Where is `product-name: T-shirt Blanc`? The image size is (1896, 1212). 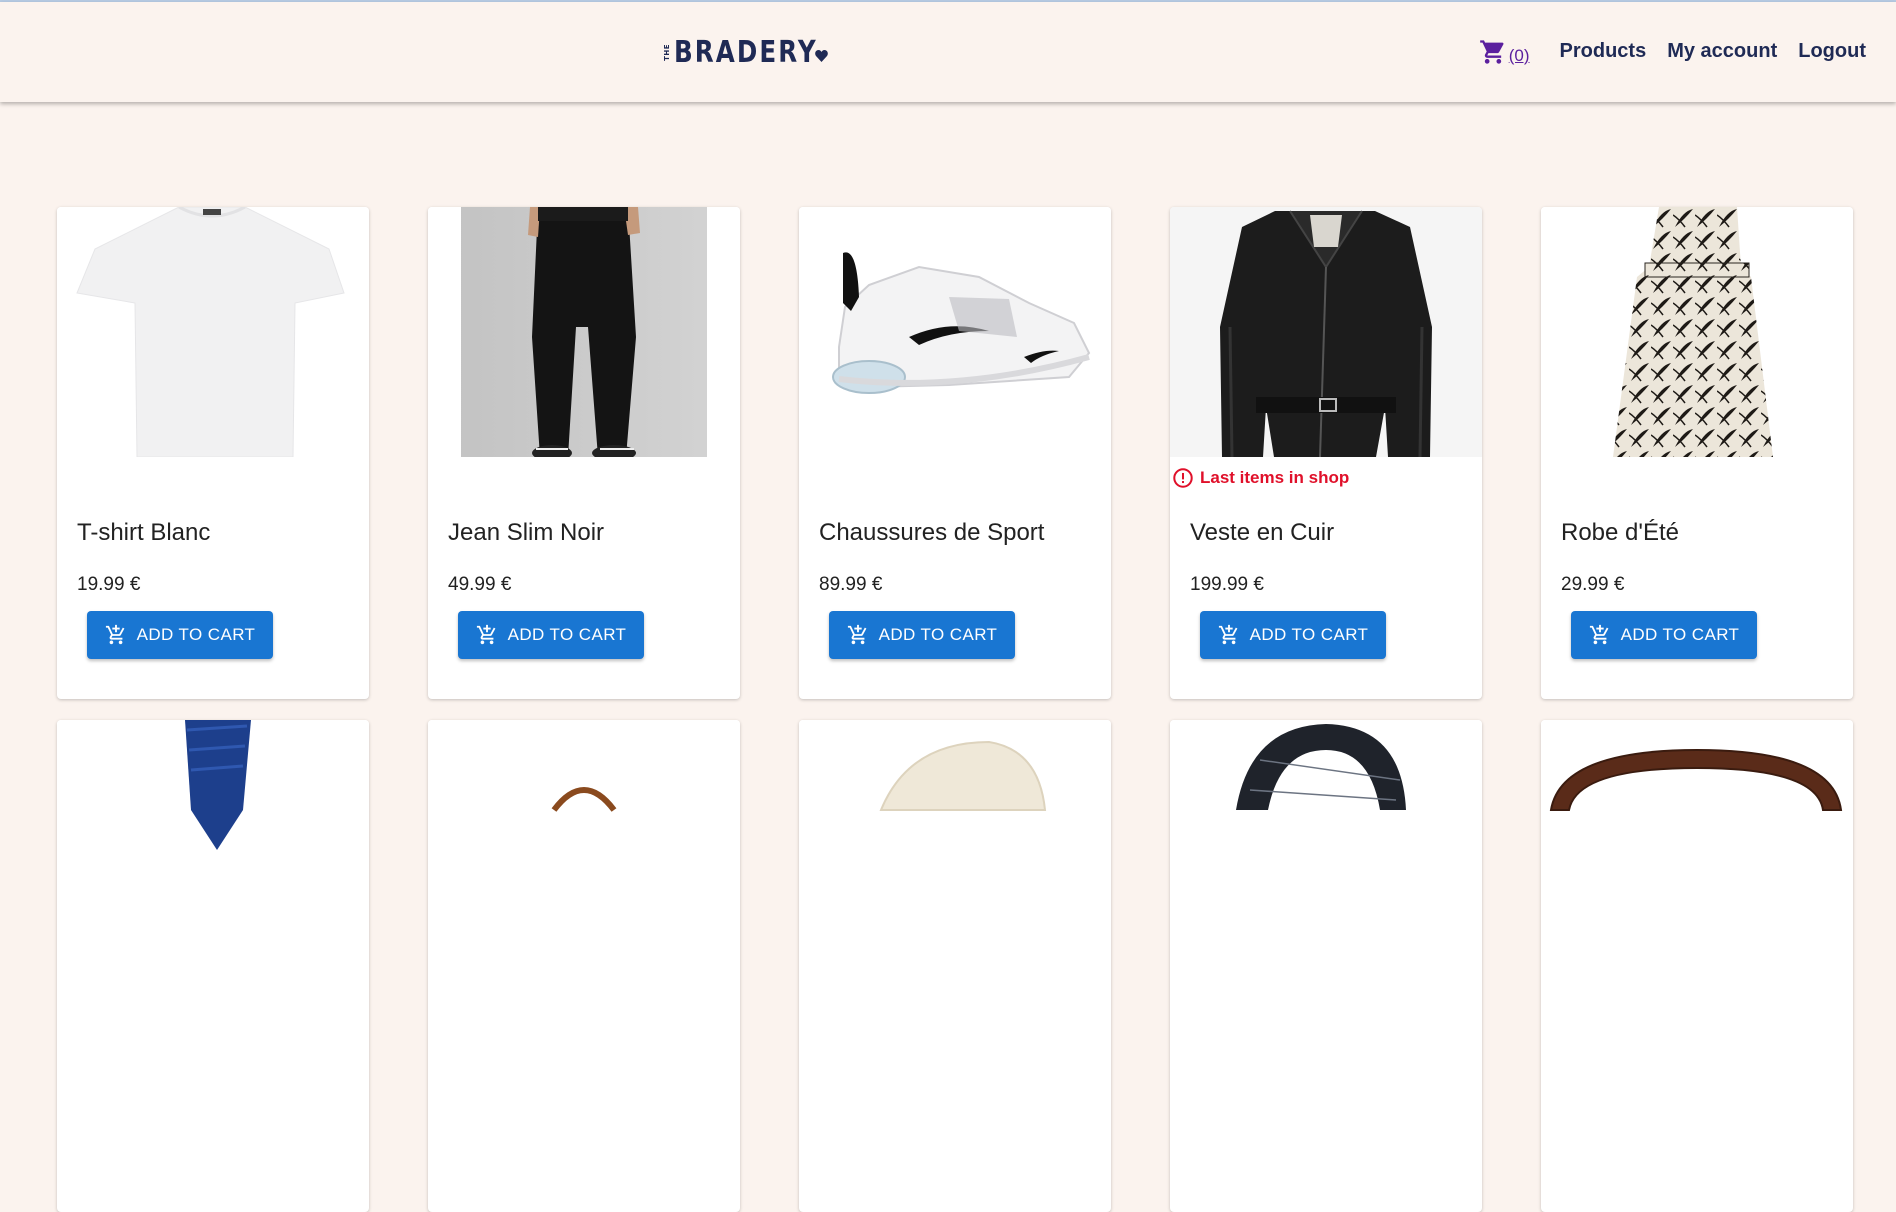
product-name: T-shirt Blanc is located at coordinates (143, 533).